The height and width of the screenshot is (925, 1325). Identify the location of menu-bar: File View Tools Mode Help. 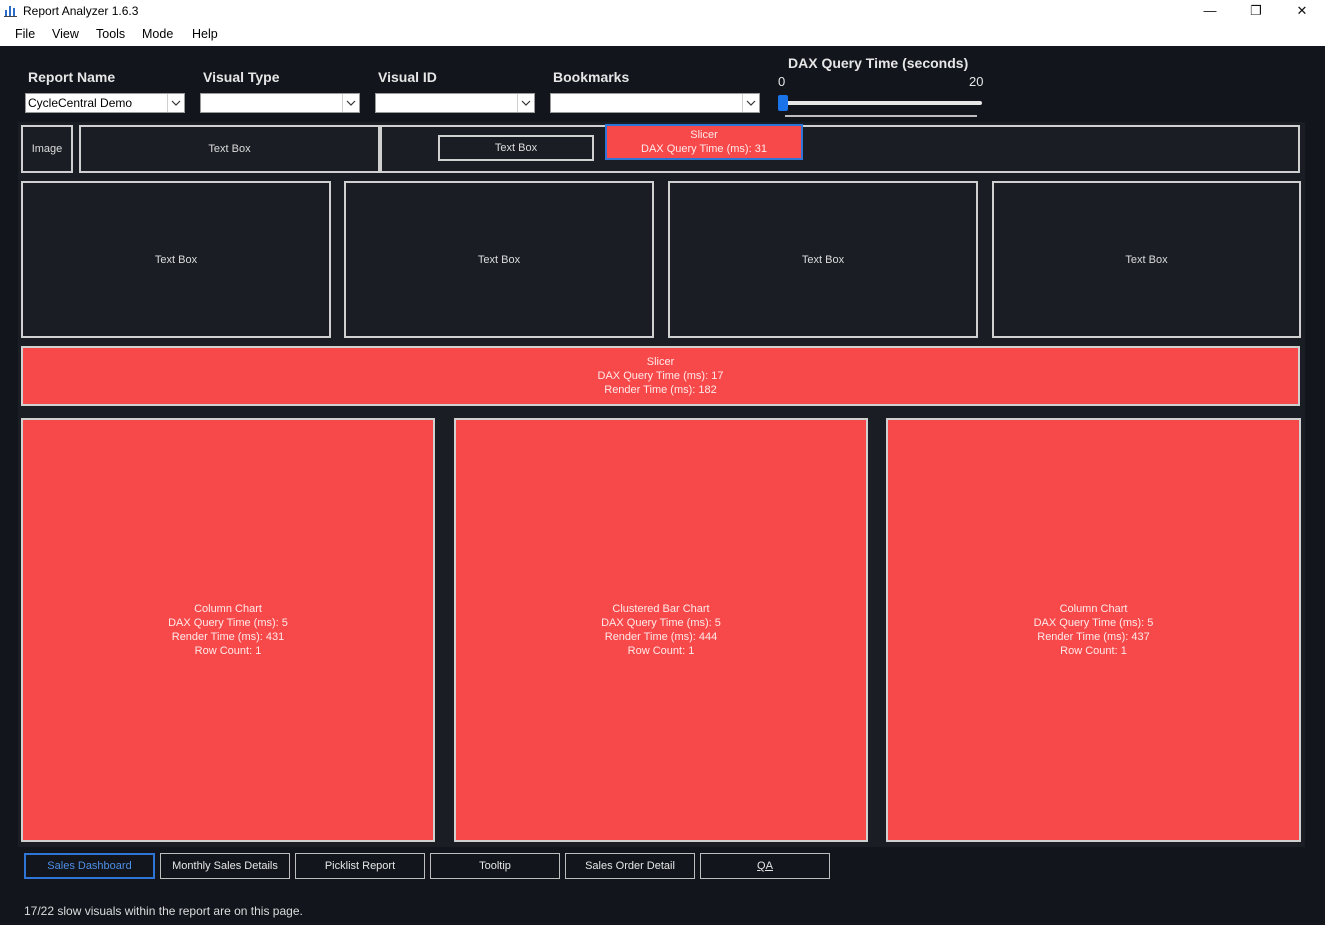
(662, 34).